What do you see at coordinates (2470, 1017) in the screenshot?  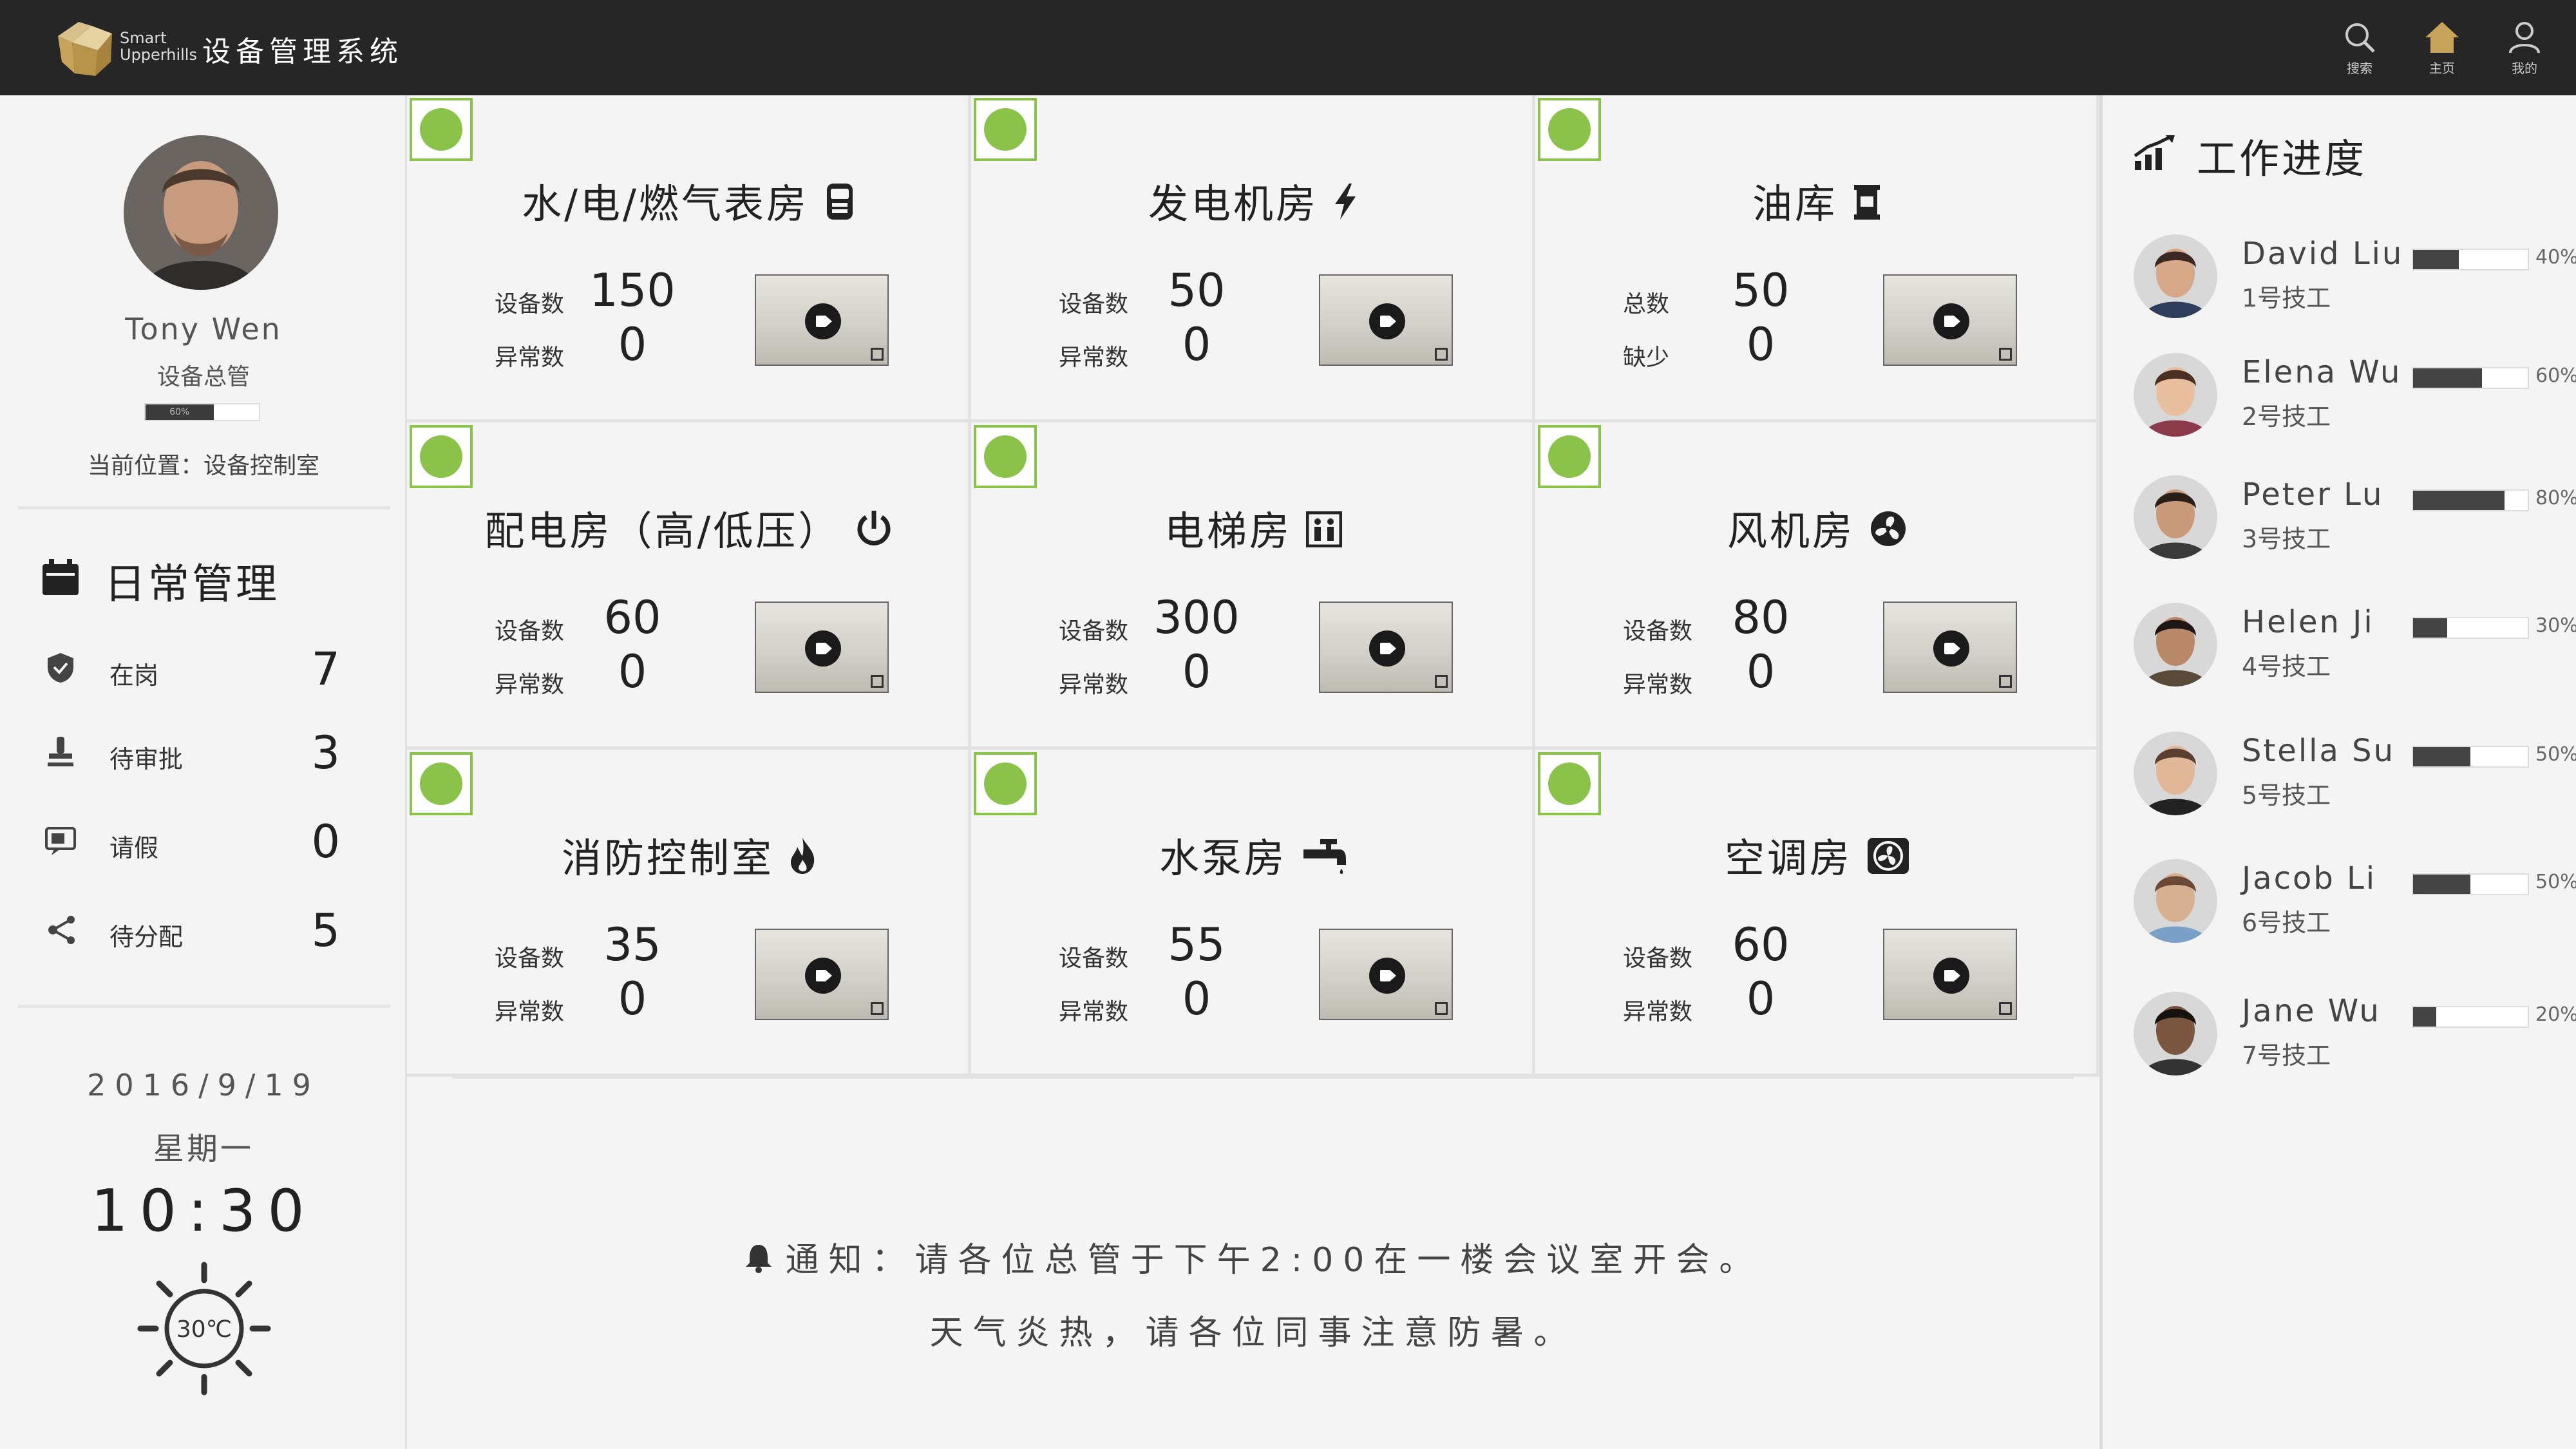 I see `worker-progress-bar` at bounding box center [2470, 1017].